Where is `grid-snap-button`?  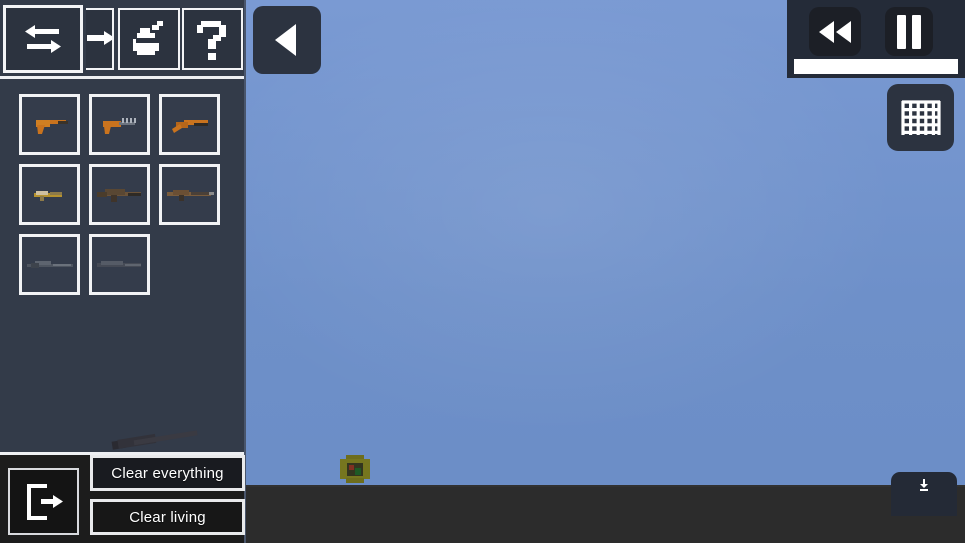 grid-snap-button is located at coordinates (920, 117).